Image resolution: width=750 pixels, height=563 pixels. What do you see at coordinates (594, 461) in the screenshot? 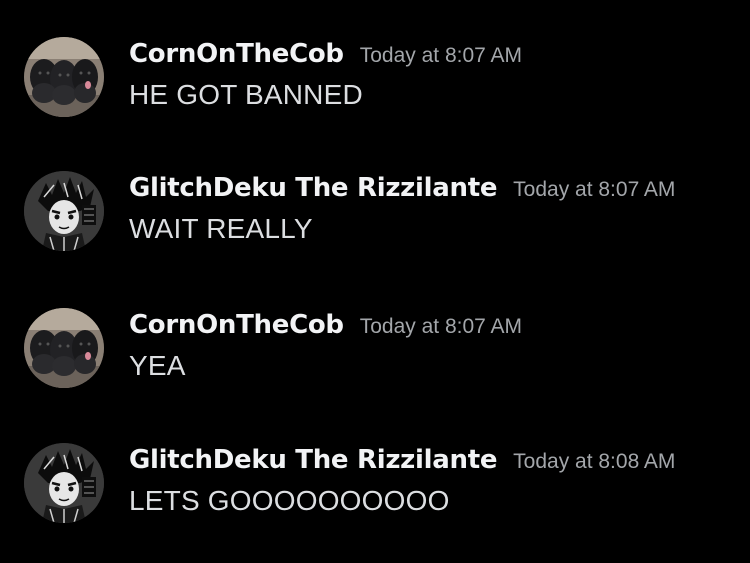
I see `timestamp: Today at 8:08 AM` at bounding box center [594, 461].